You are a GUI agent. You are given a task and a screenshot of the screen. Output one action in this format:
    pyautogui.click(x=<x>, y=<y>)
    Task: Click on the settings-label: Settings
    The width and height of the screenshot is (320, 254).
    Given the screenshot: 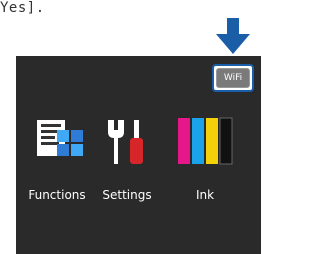 What is the action you would take?
    pyautogui.click(x=127, y=195)
    